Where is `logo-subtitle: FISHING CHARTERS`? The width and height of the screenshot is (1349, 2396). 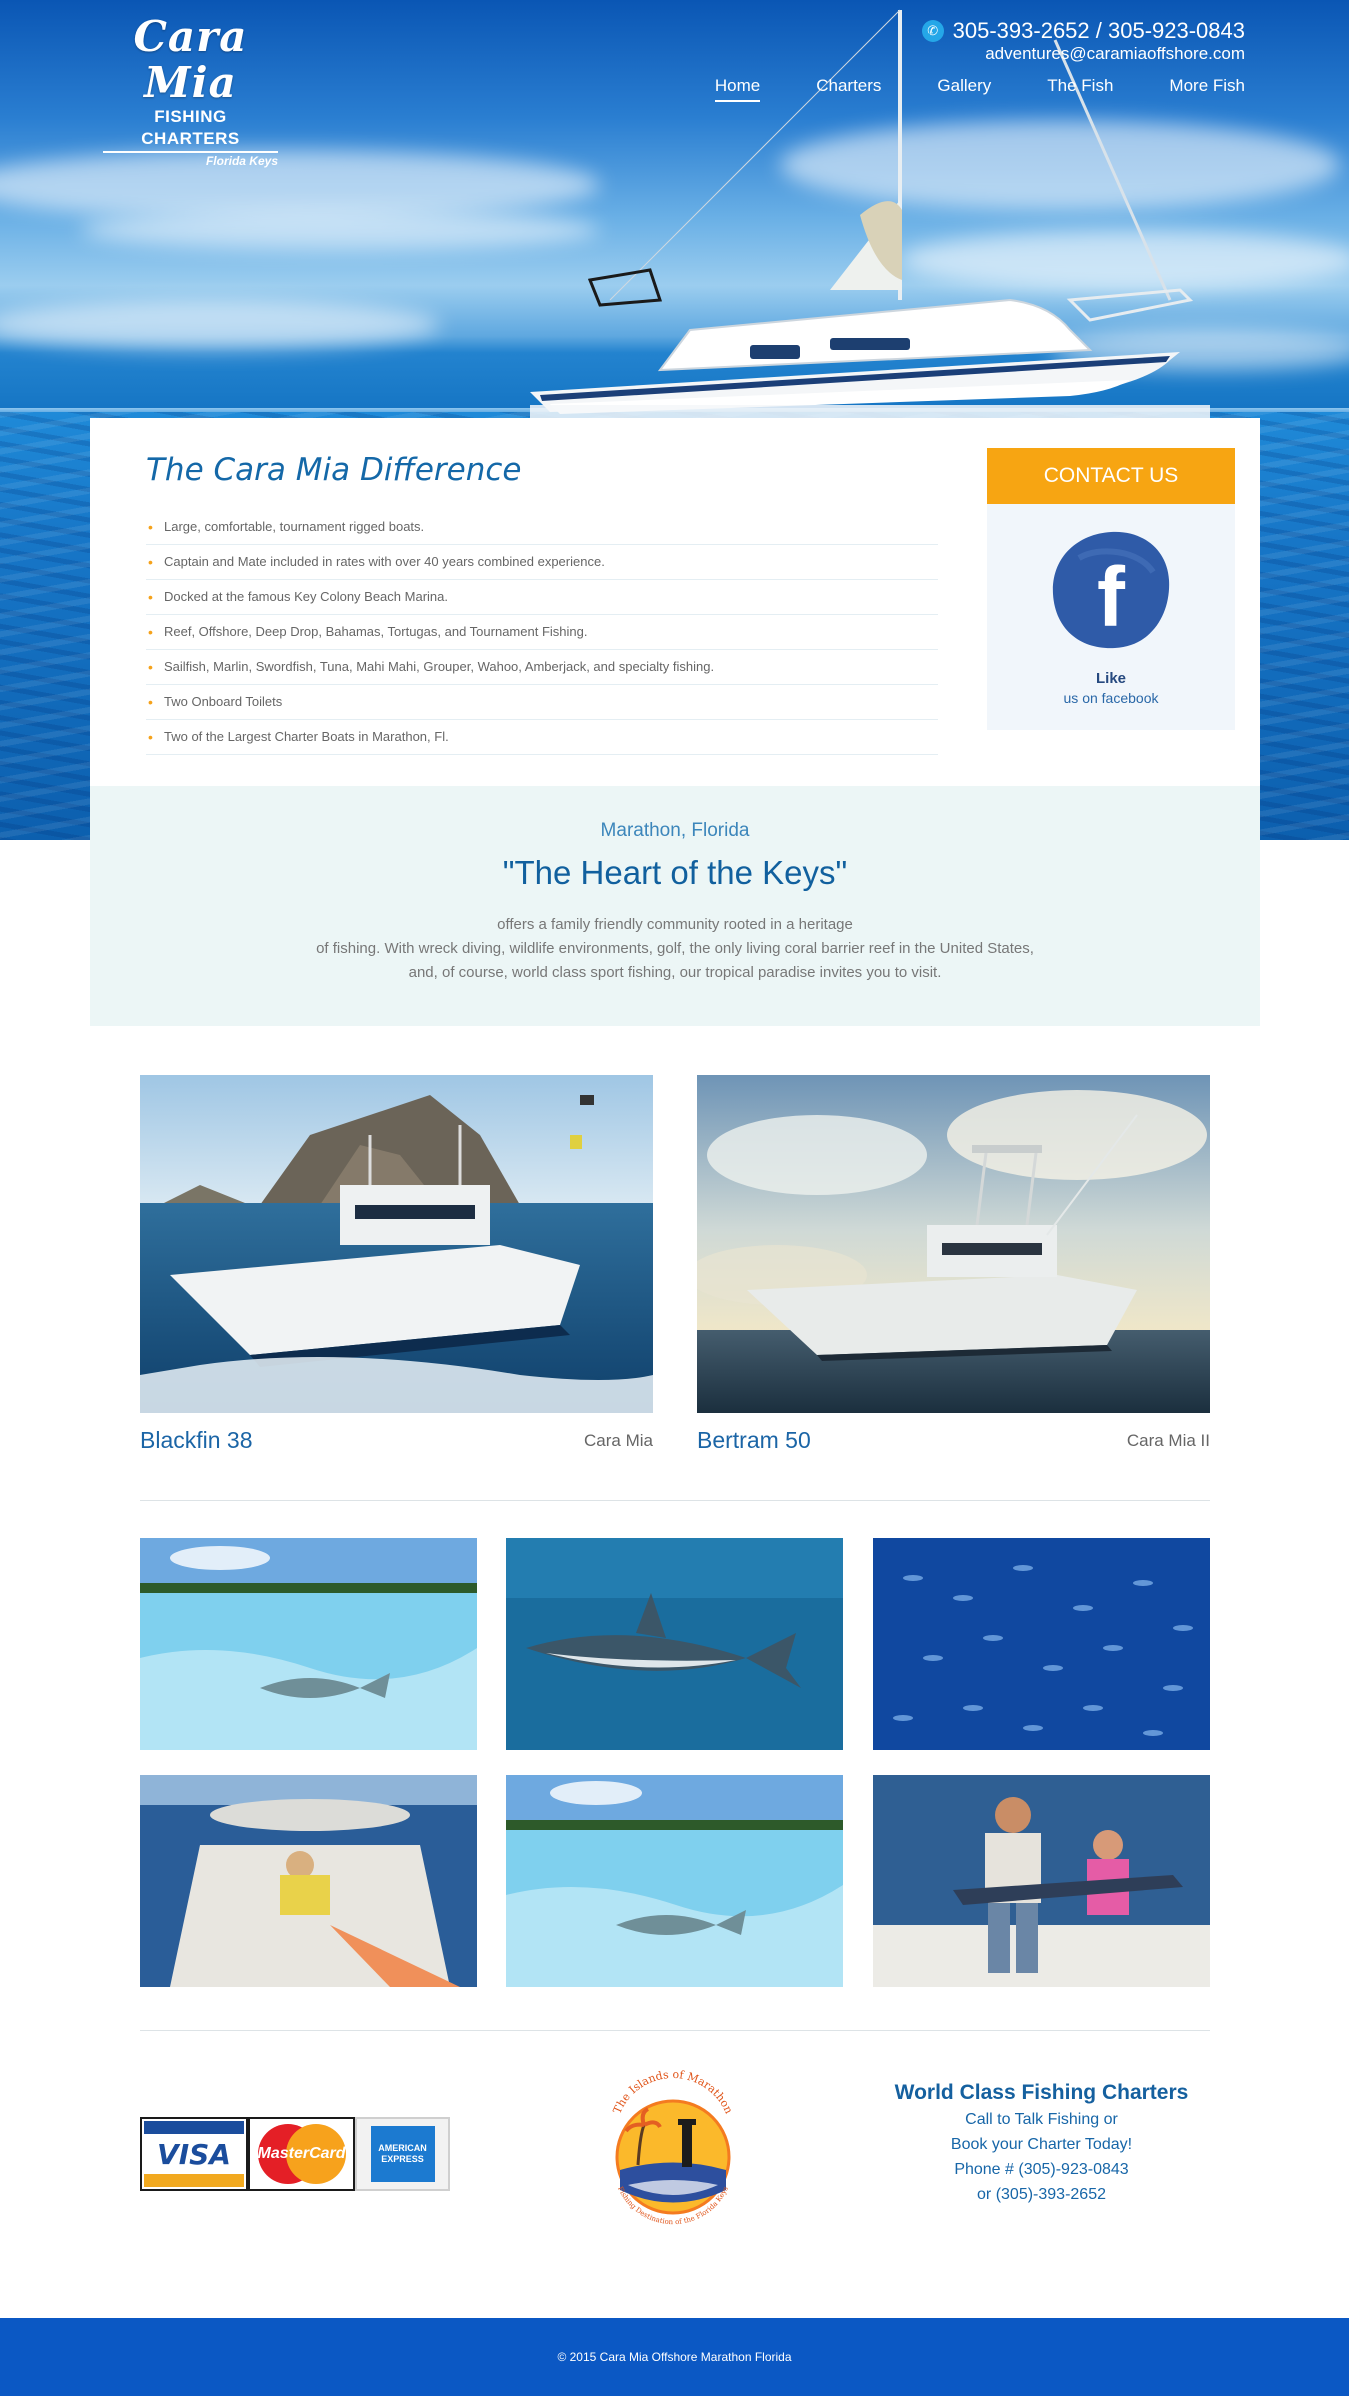 logo-subtitle: FISHING CHARTERS is located at coordinates (190, 129).